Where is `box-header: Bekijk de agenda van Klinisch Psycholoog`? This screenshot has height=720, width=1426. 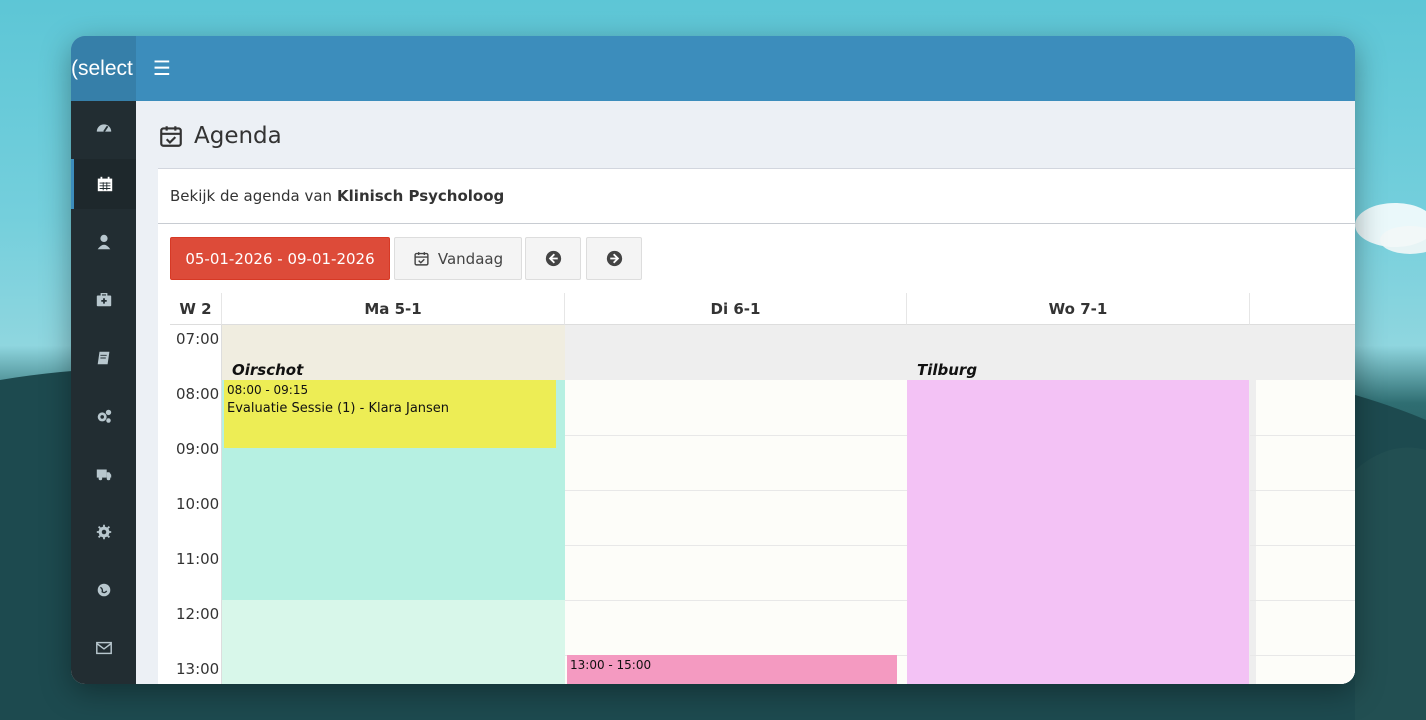 box-header: Bekijk de agenda van Klinisch Psycholoog is located at coordinates (756, 196).